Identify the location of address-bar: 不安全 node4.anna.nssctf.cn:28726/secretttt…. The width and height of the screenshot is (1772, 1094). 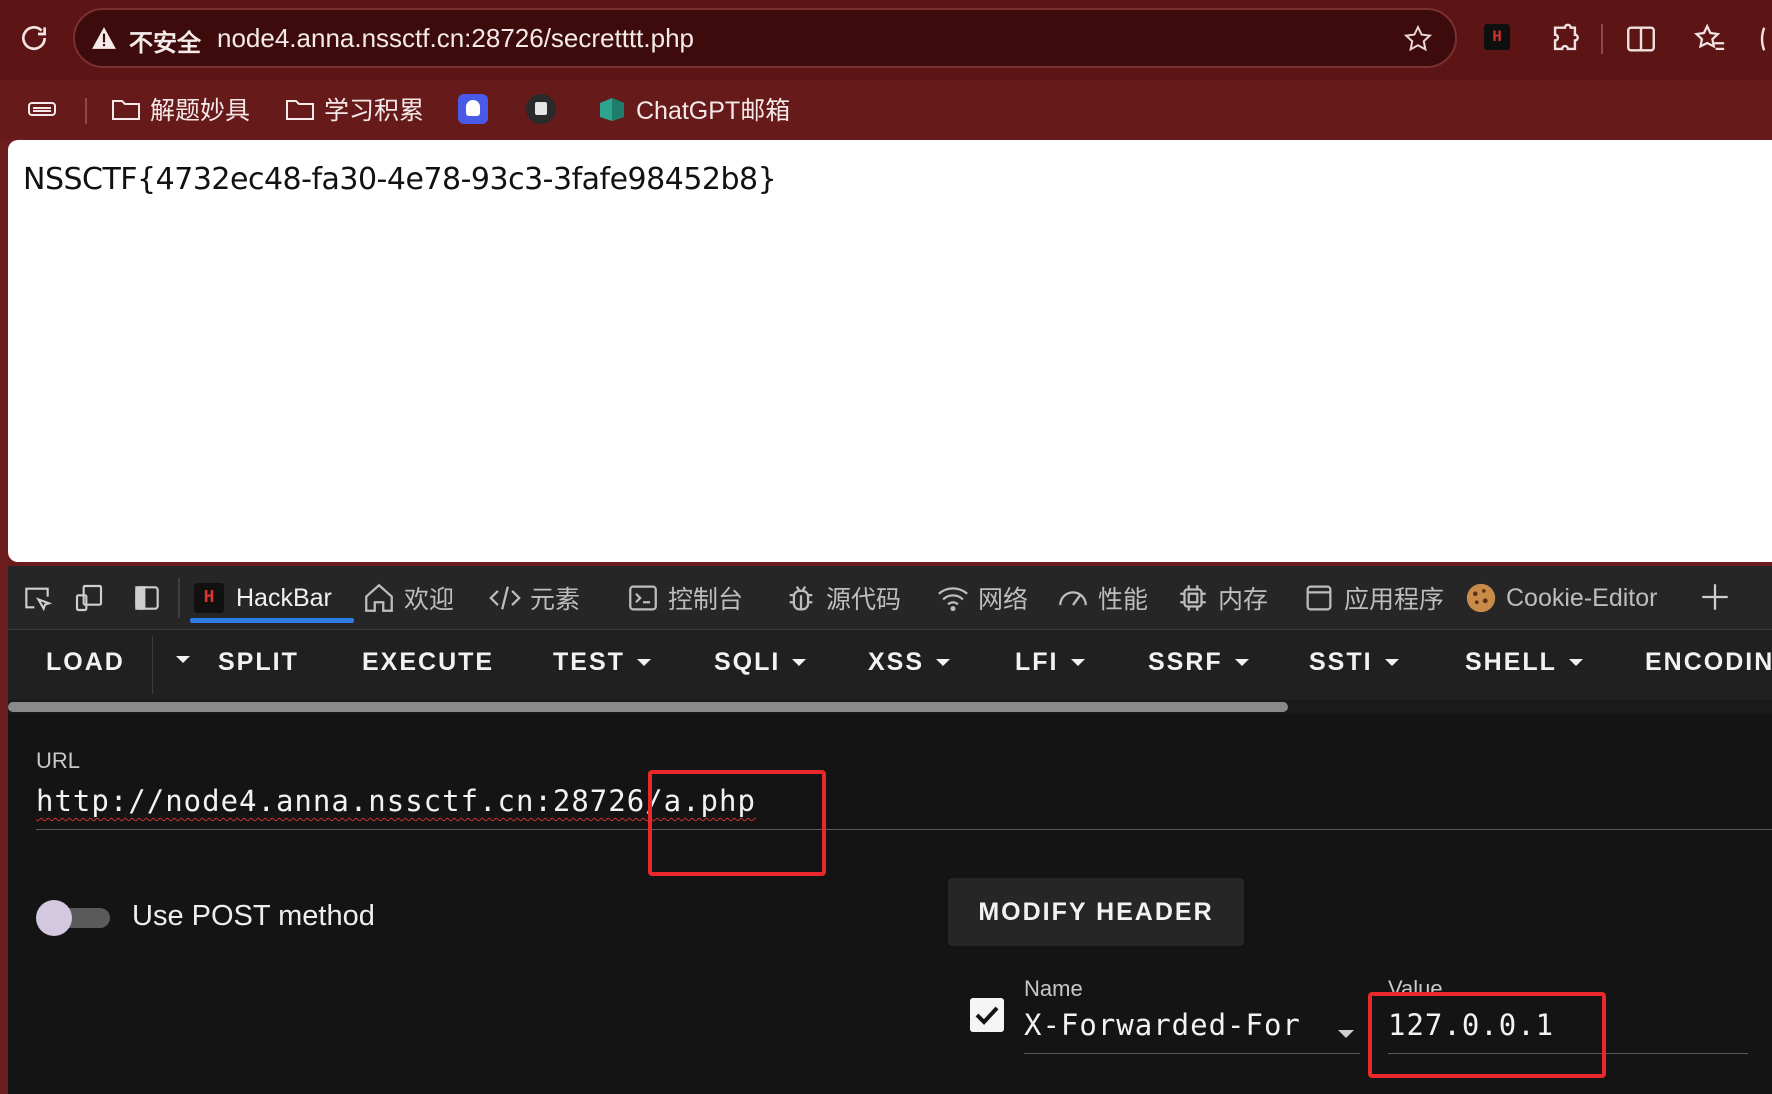
(765, 38).